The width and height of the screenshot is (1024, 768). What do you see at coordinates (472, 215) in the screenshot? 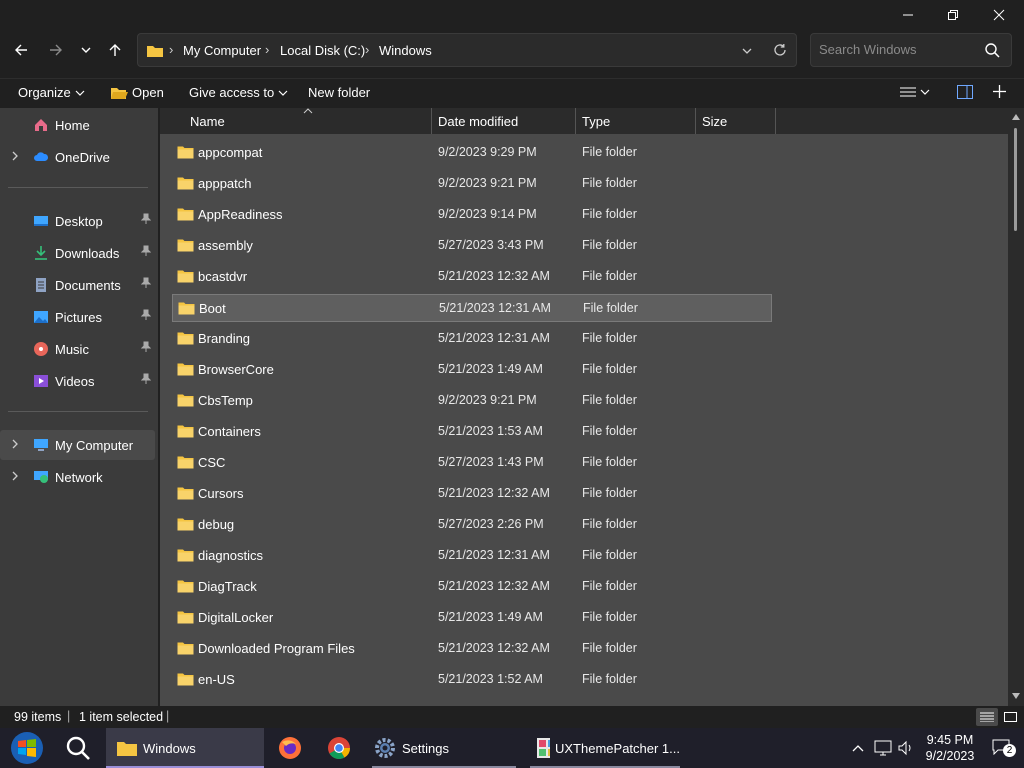
I see `file-row: AppReadiness 9/2/2023 9:14 PM File folder` at bounding box center [472, 215].